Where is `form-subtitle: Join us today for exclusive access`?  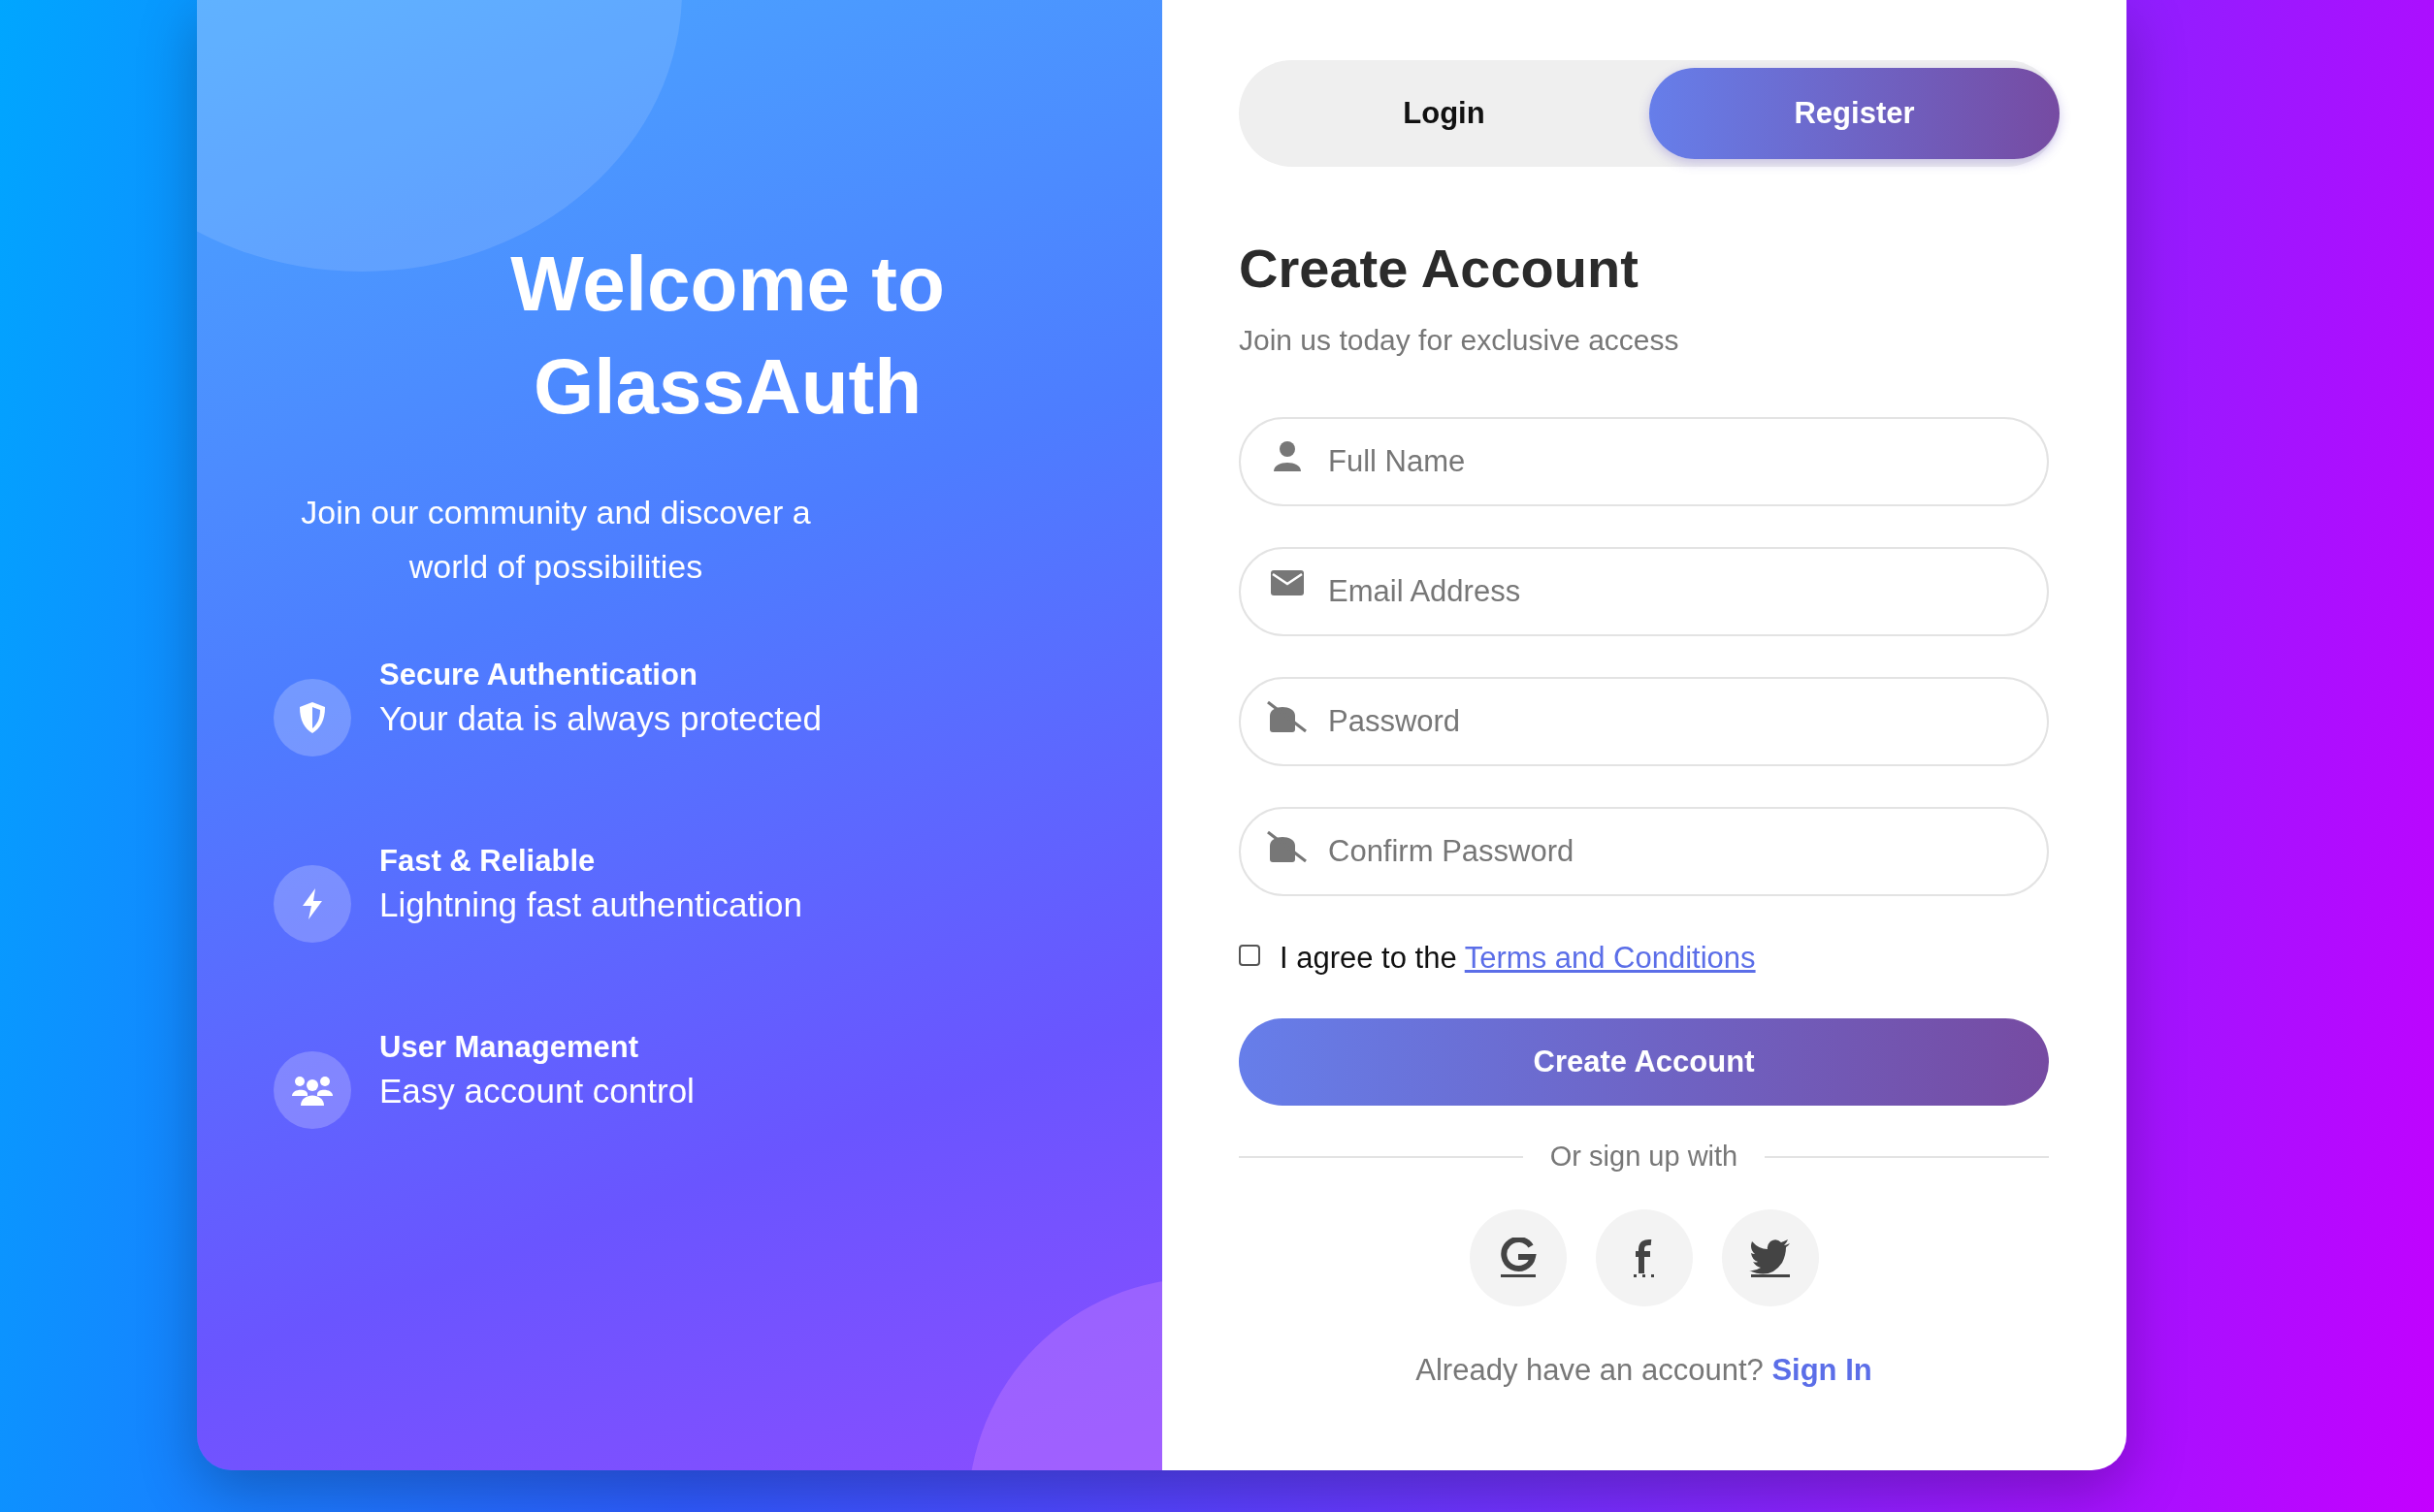
form-subtitle: Join us today for exclusive access is located at coordinates (1460, 340).